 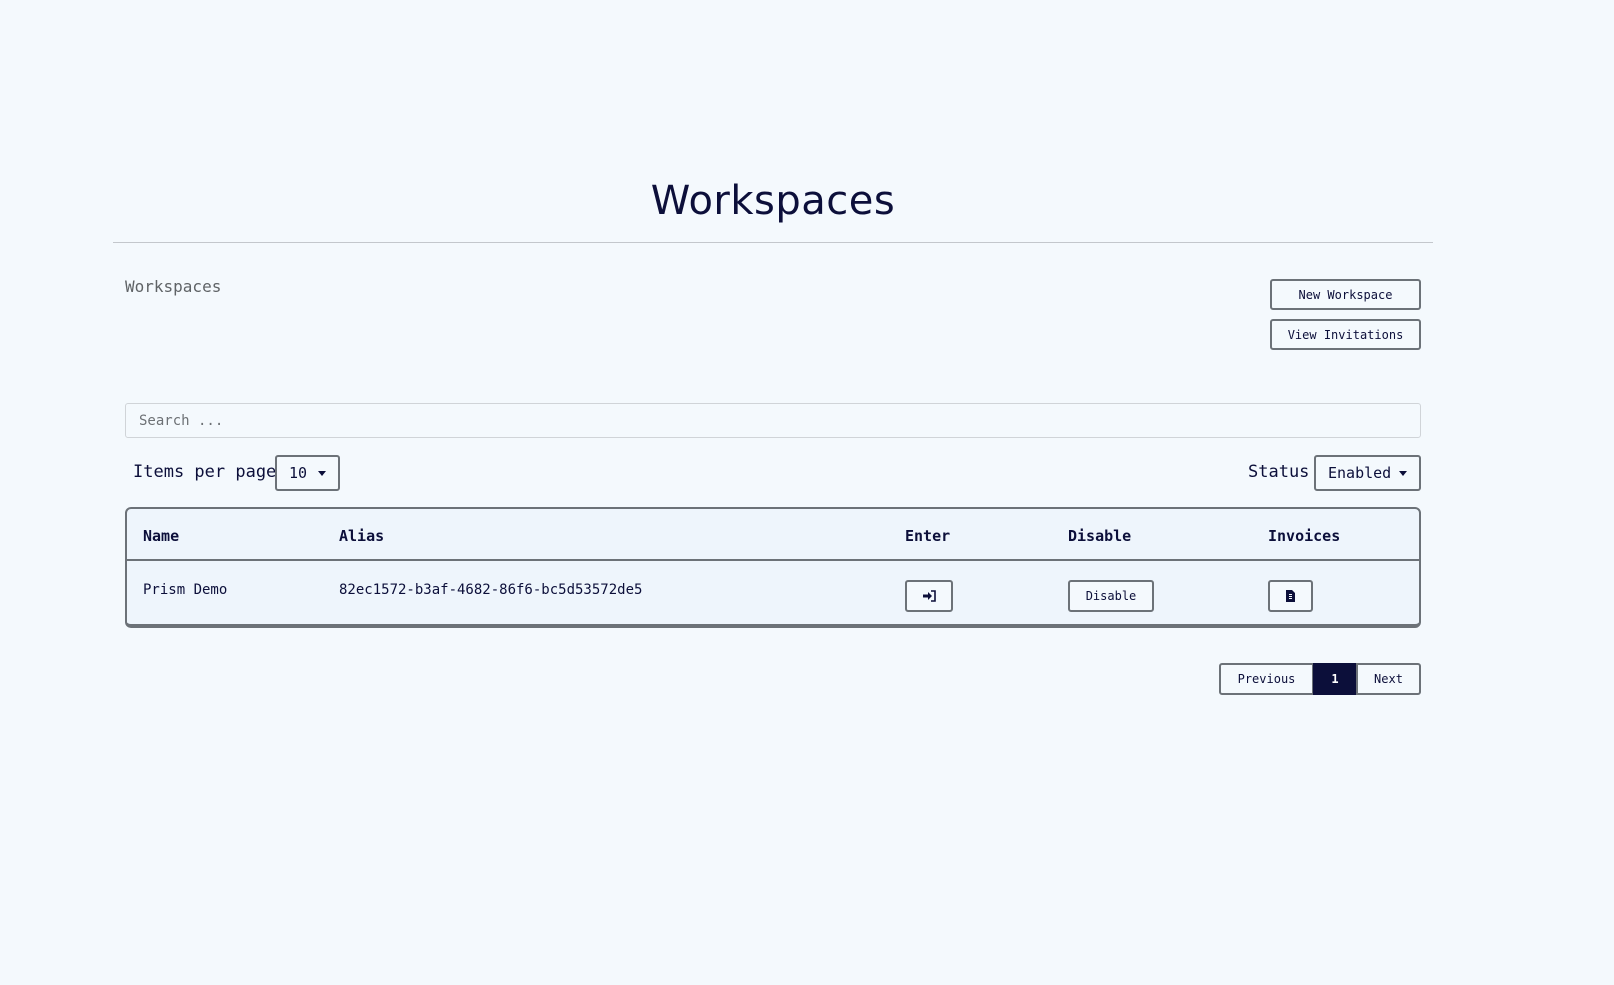 What do you see at coordinates (1266, 679) in the screenshot?
I see `pagination-previous-button: Previous` at bounding box center [1266, 679].